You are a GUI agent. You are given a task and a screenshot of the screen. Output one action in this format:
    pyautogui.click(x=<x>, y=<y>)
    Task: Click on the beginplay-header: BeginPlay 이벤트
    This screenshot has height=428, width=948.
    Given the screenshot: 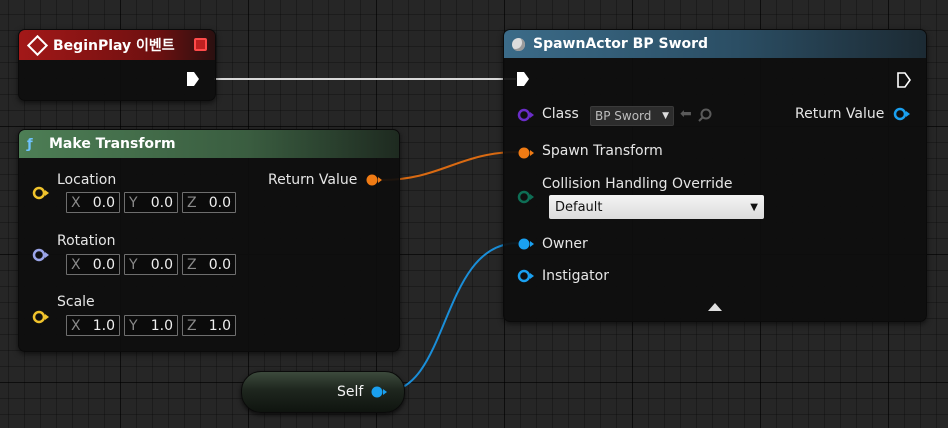 What is the action you would take?
    pyautogui.click(x=117, y=45)
    